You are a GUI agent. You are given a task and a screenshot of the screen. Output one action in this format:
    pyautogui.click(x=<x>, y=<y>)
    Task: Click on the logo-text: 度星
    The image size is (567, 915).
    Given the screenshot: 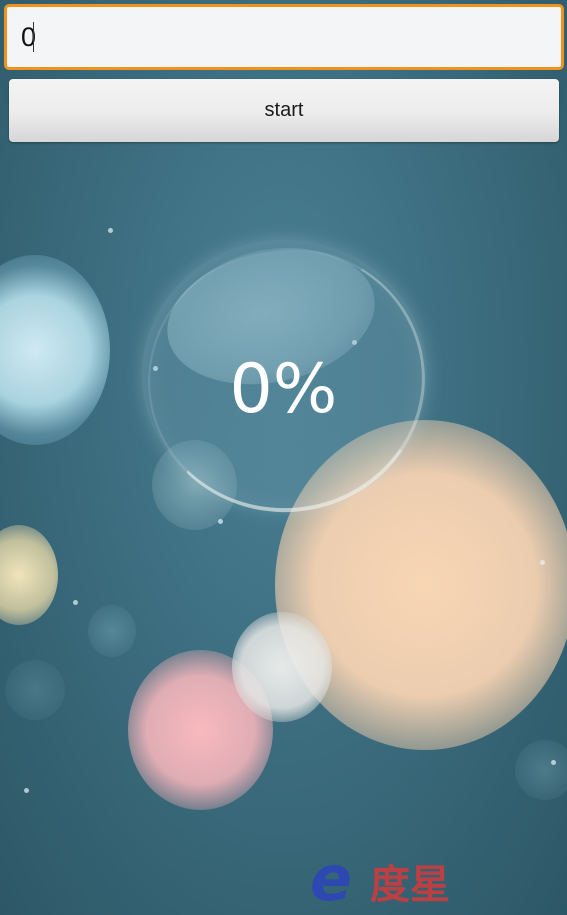 What is the action you would take?
    pyautogui.click(x=410, y=885)
    